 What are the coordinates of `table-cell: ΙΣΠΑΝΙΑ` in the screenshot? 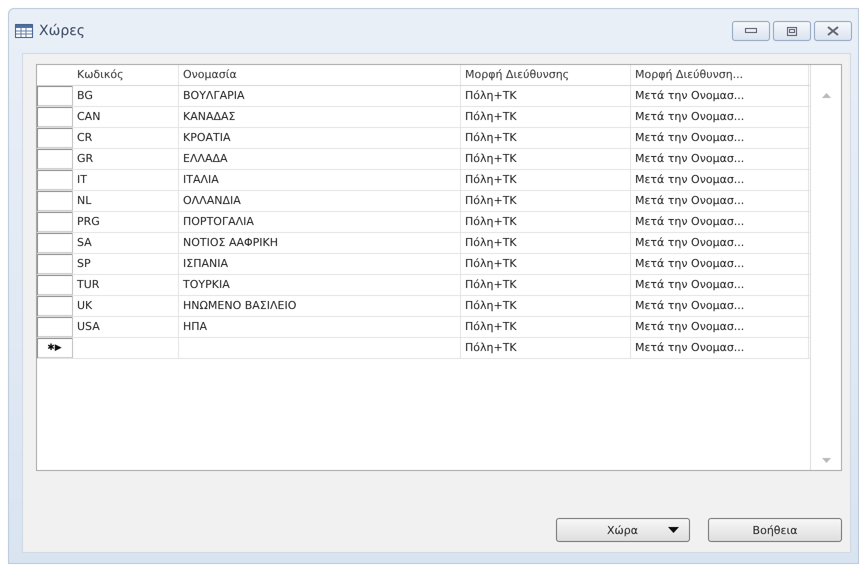 It's located at (320, 264).